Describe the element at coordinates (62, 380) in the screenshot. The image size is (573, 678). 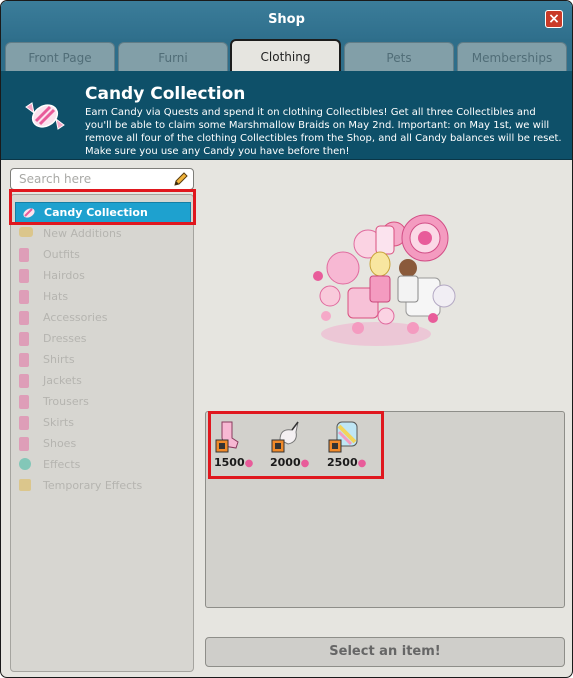
I see `category-label: Jackets` at that location.